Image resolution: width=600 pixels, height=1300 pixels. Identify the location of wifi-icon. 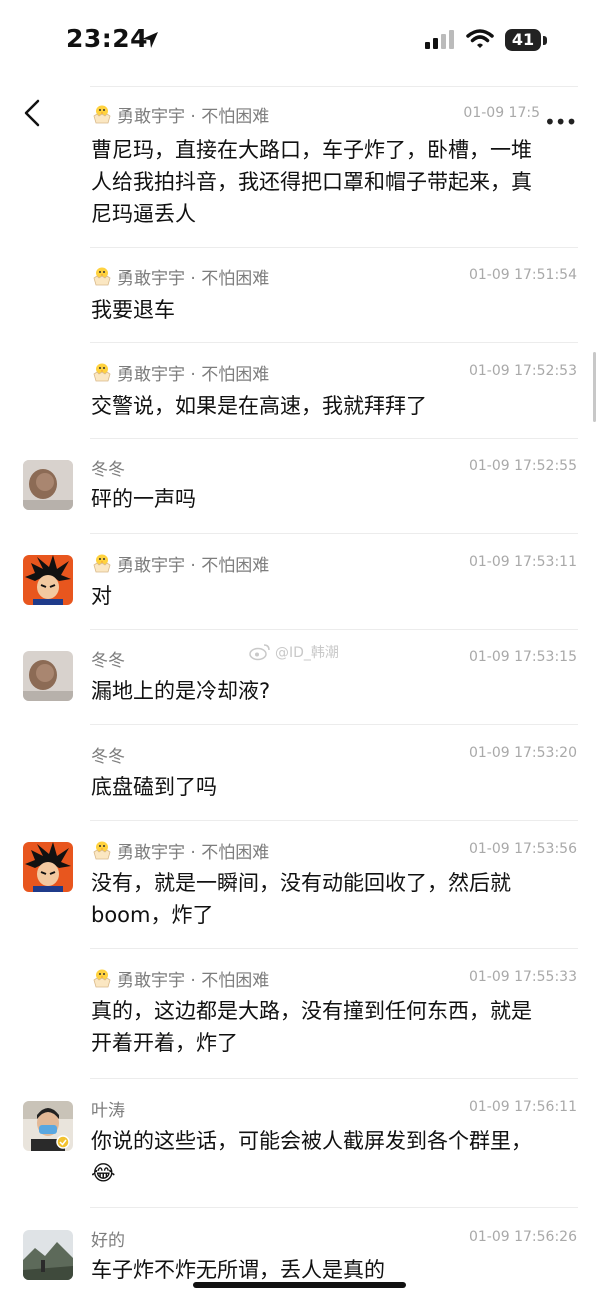
(480, 38).